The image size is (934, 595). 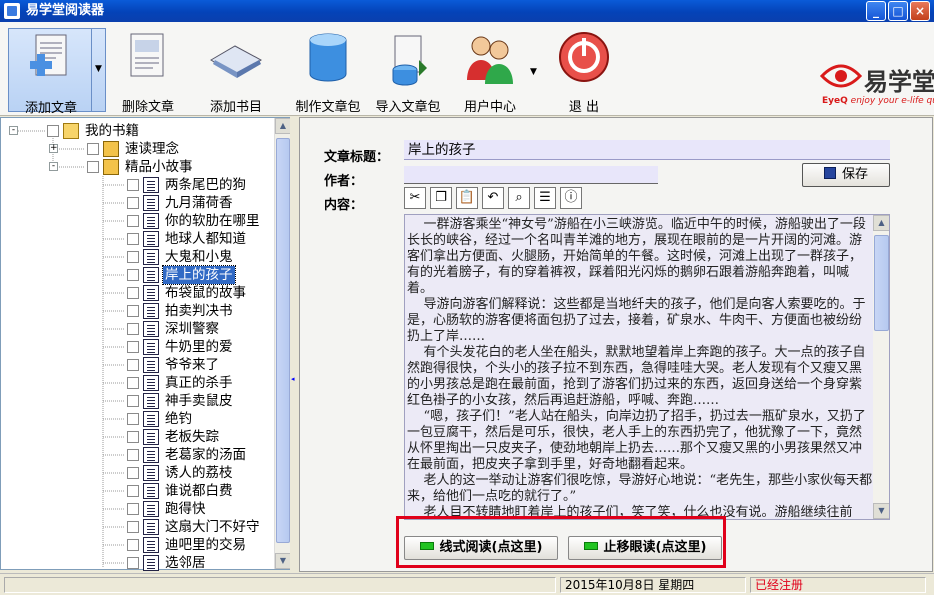 I want to click on user-center-button: 用户中心, so click(x=490, y=71).